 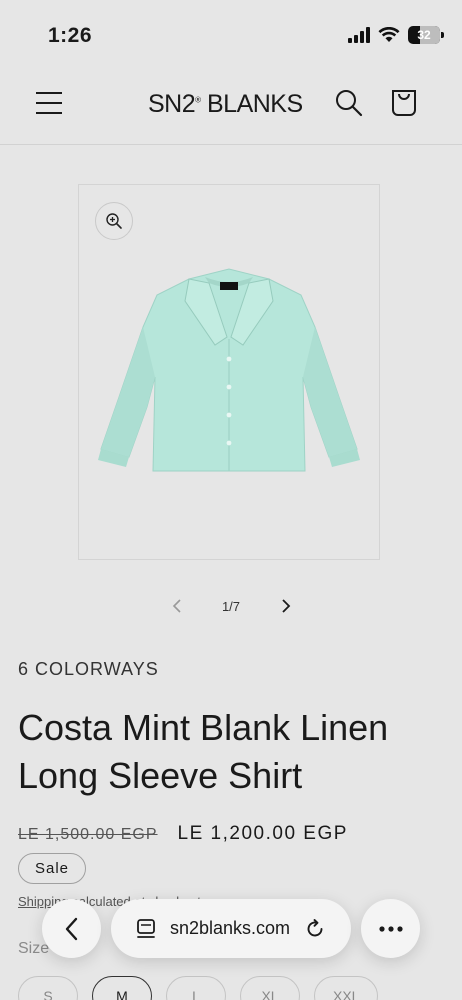 I want to click on price-row: LE 1,500.00 EGP LE 1,200.00 EGP, so click(x=183, y=834).